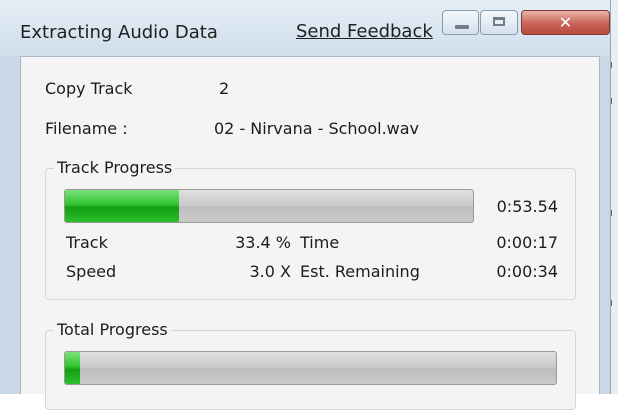 The width and height of the screenshot is (618, 410). Describe the element at coordinates (270, 271) in the screenshot. I see `speed-value: 3.0 X` at that location.